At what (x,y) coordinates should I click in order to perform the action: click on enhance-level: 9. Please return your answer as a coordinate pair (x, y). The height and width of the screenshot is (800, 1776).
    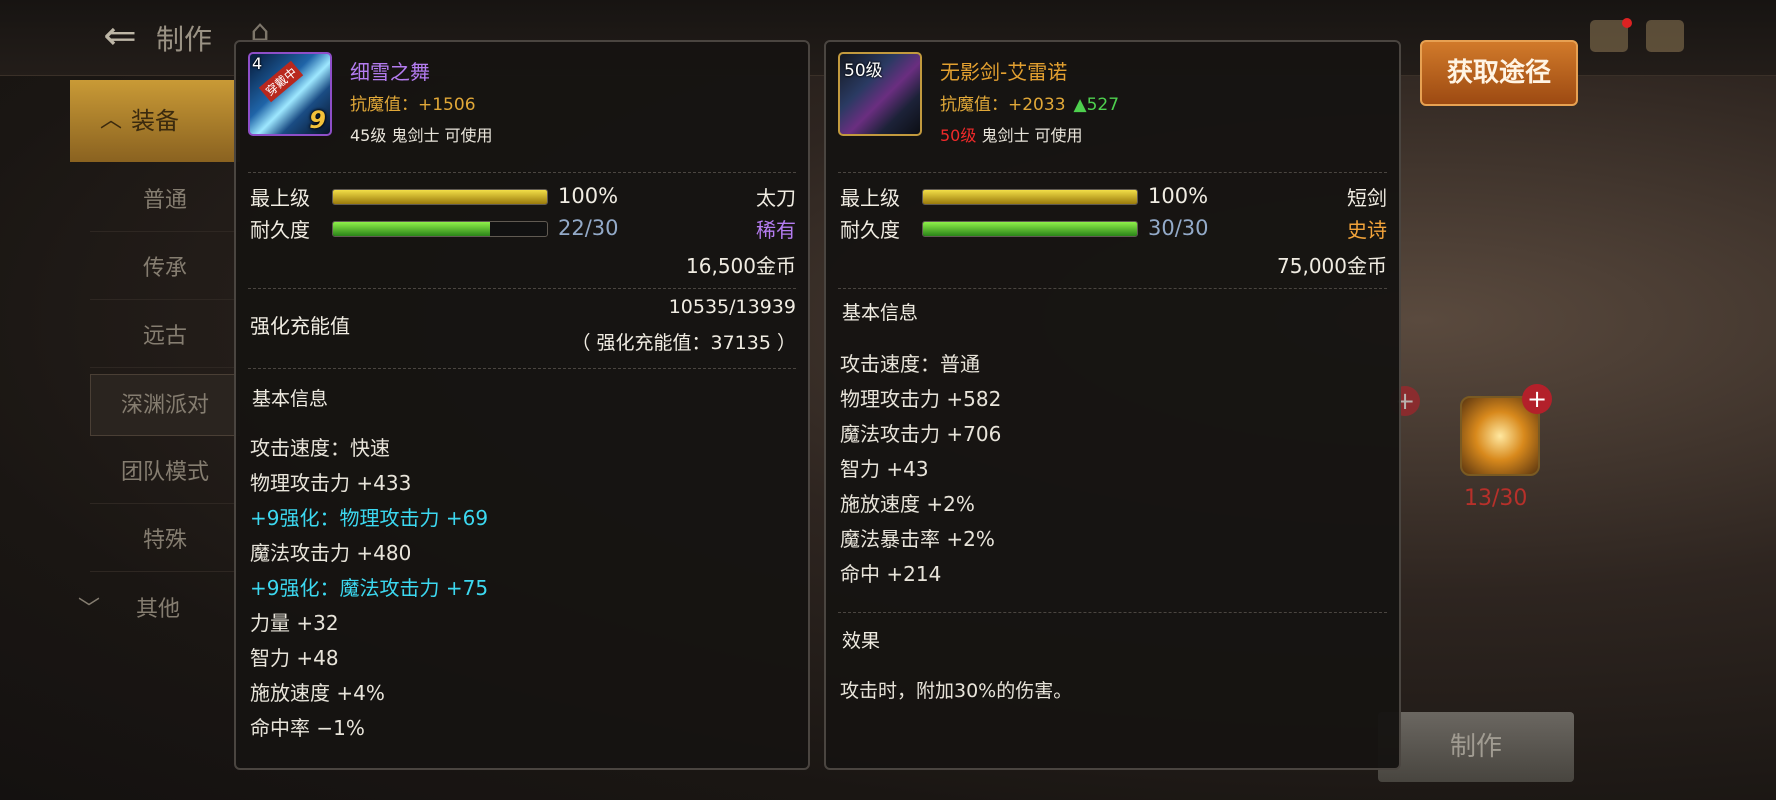
    Looking at the image, I should click on (317, 120).